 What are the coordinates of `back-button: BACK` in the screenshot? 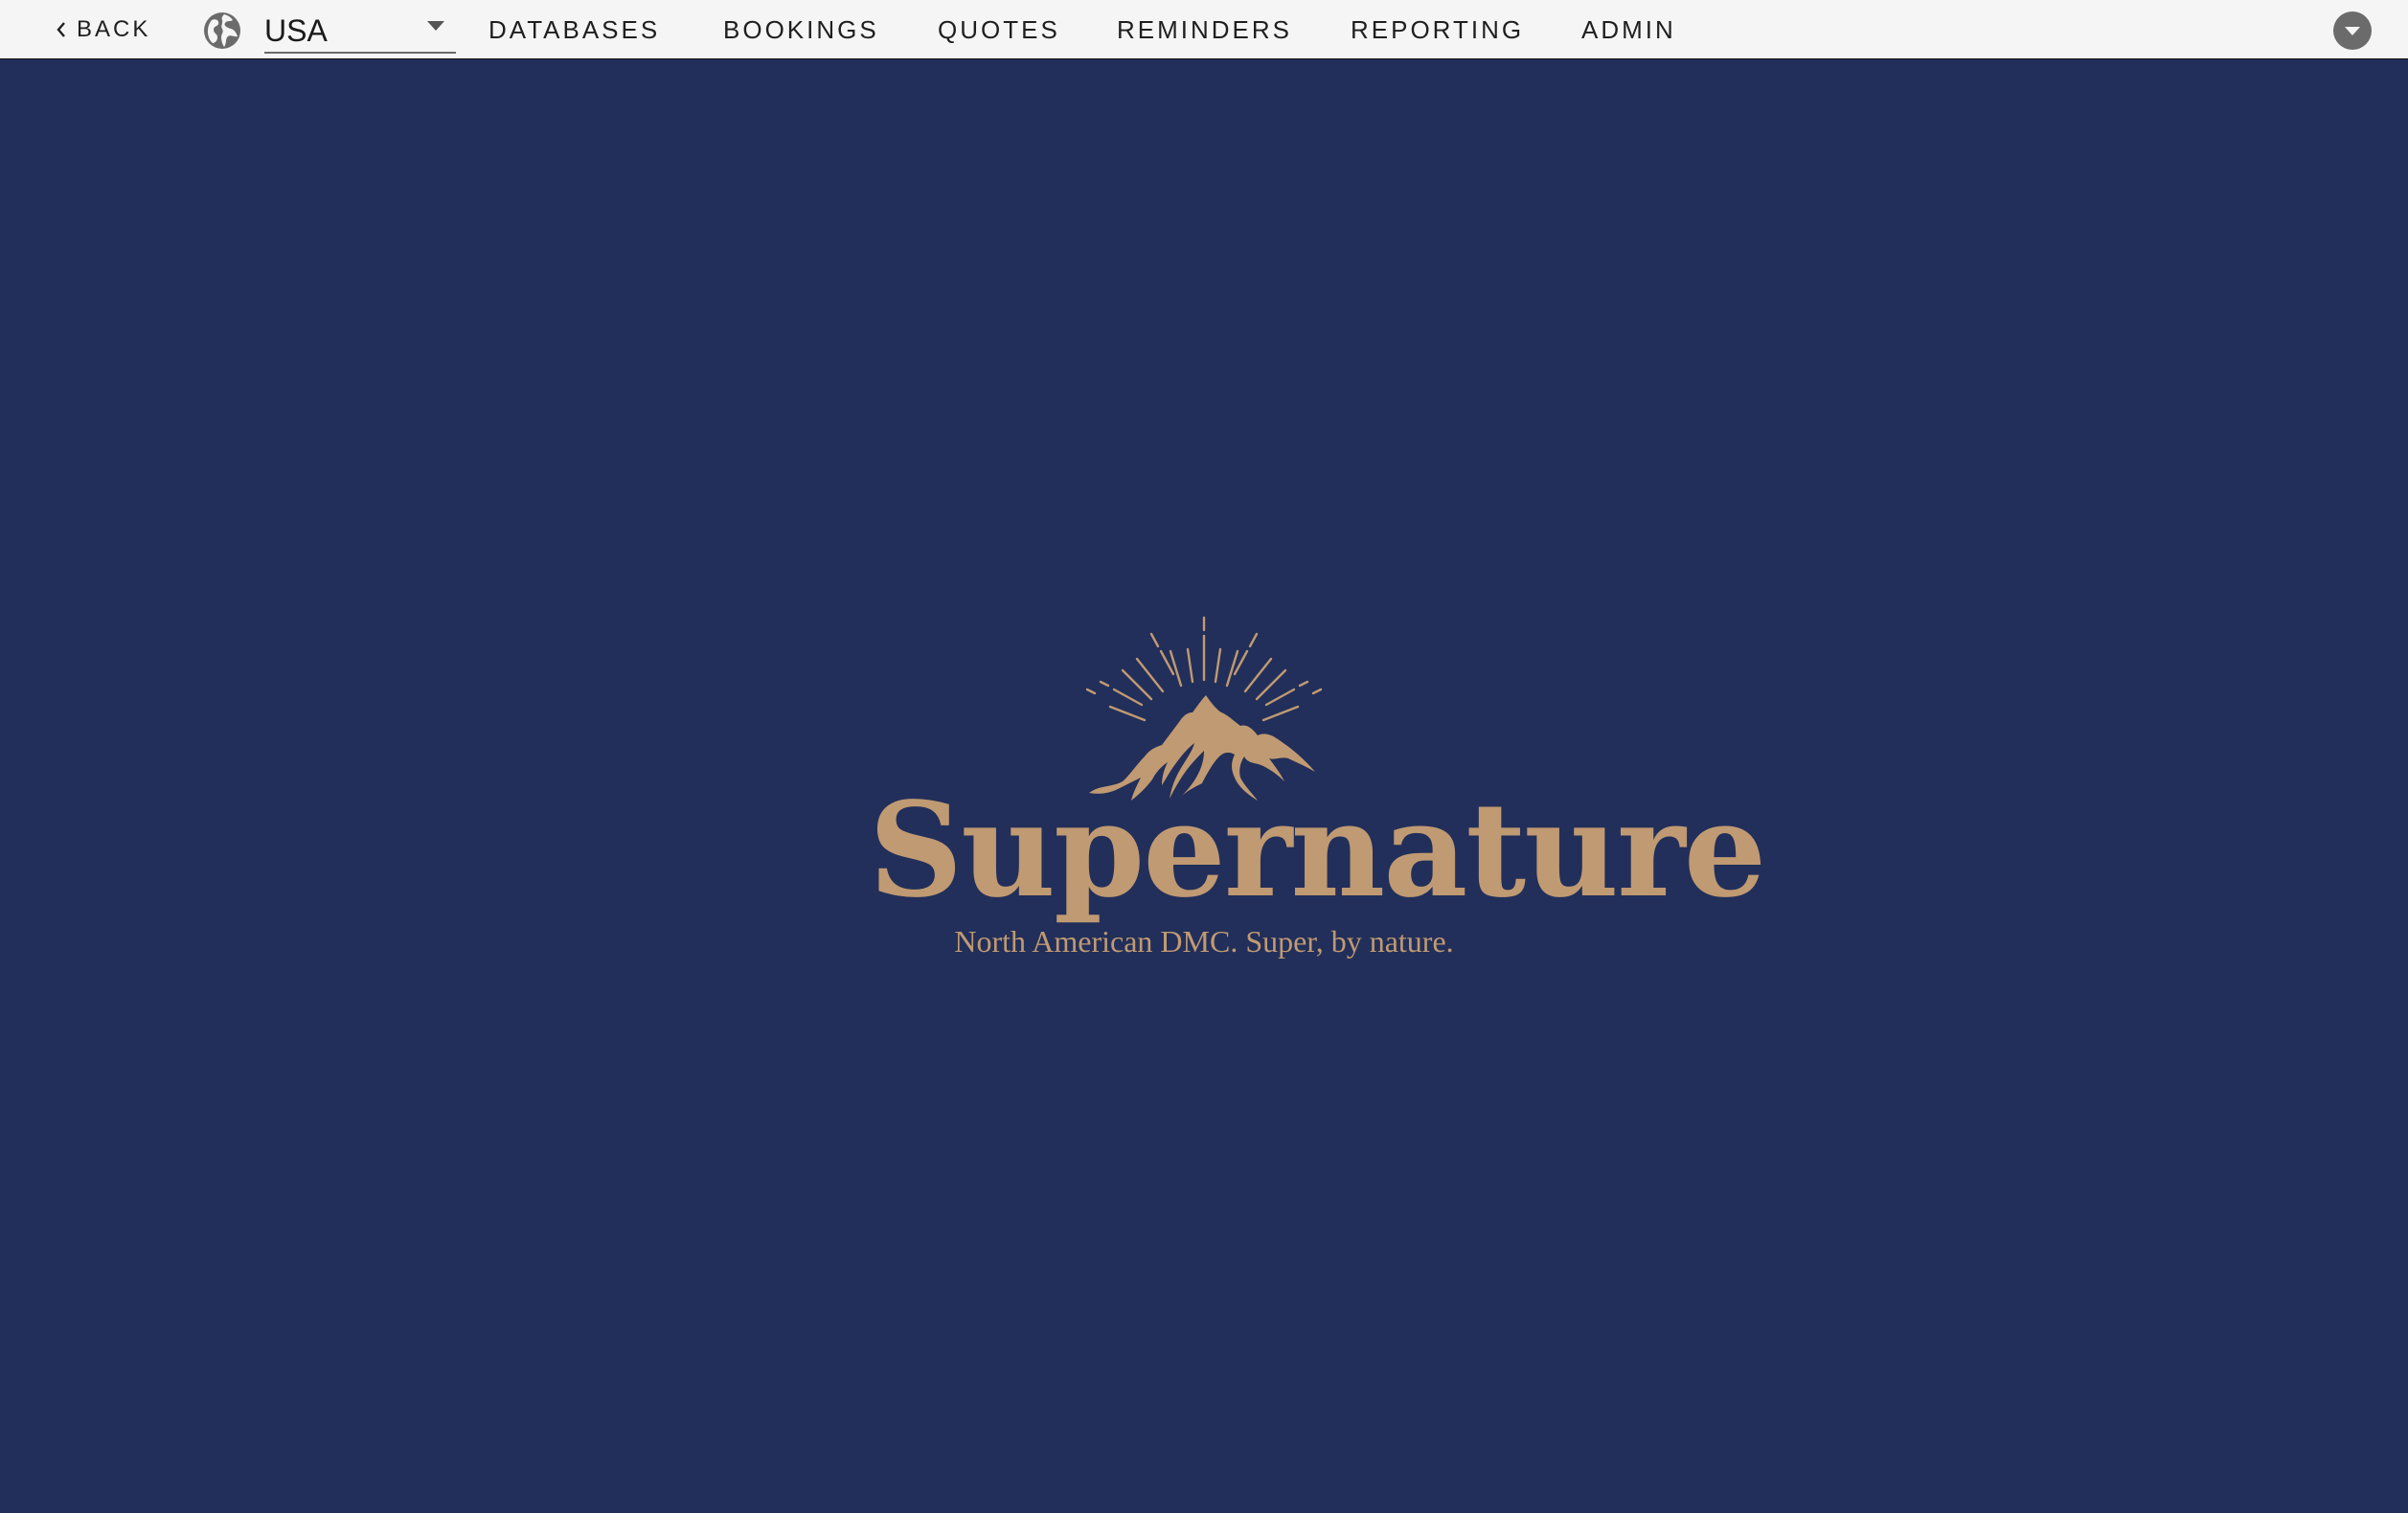 It's located at (103, 29).